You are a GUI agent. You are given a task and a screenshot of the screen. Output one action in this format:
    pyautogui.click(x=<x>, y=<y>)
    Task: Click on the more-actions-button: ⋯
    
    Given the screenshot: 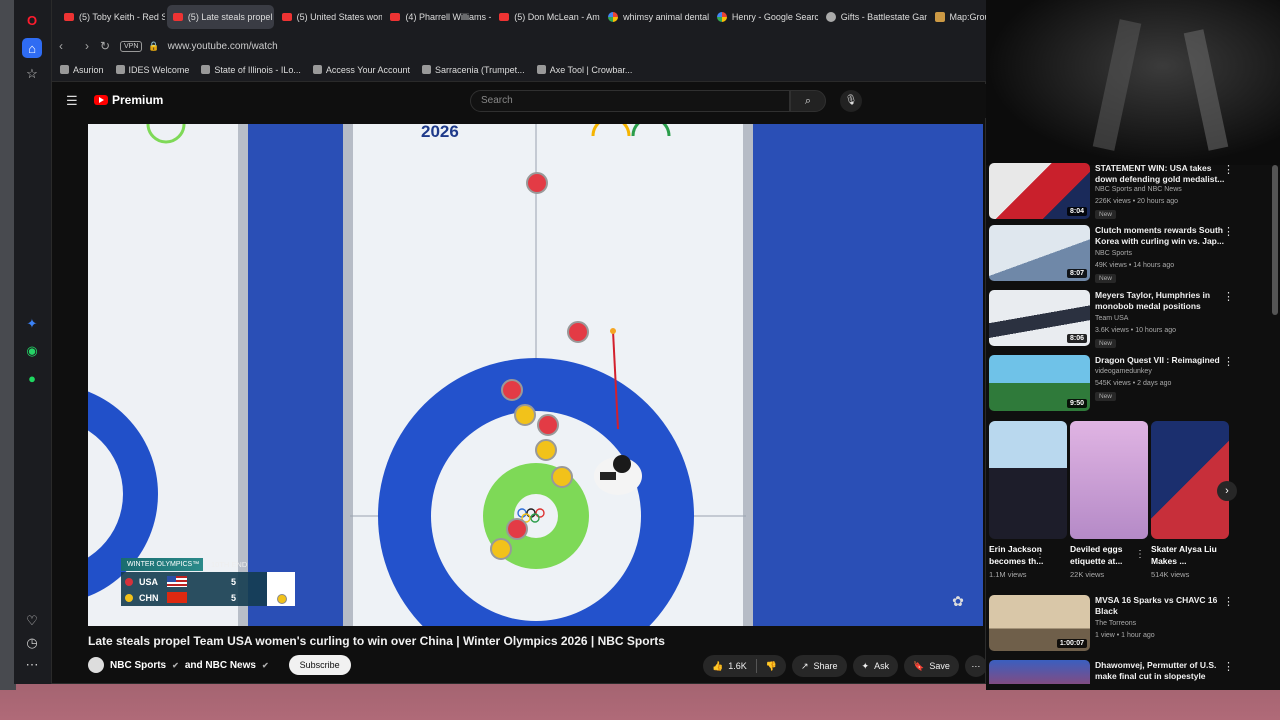 What is the action you would take?
    pyautogui.click(x=975, y=666)
    